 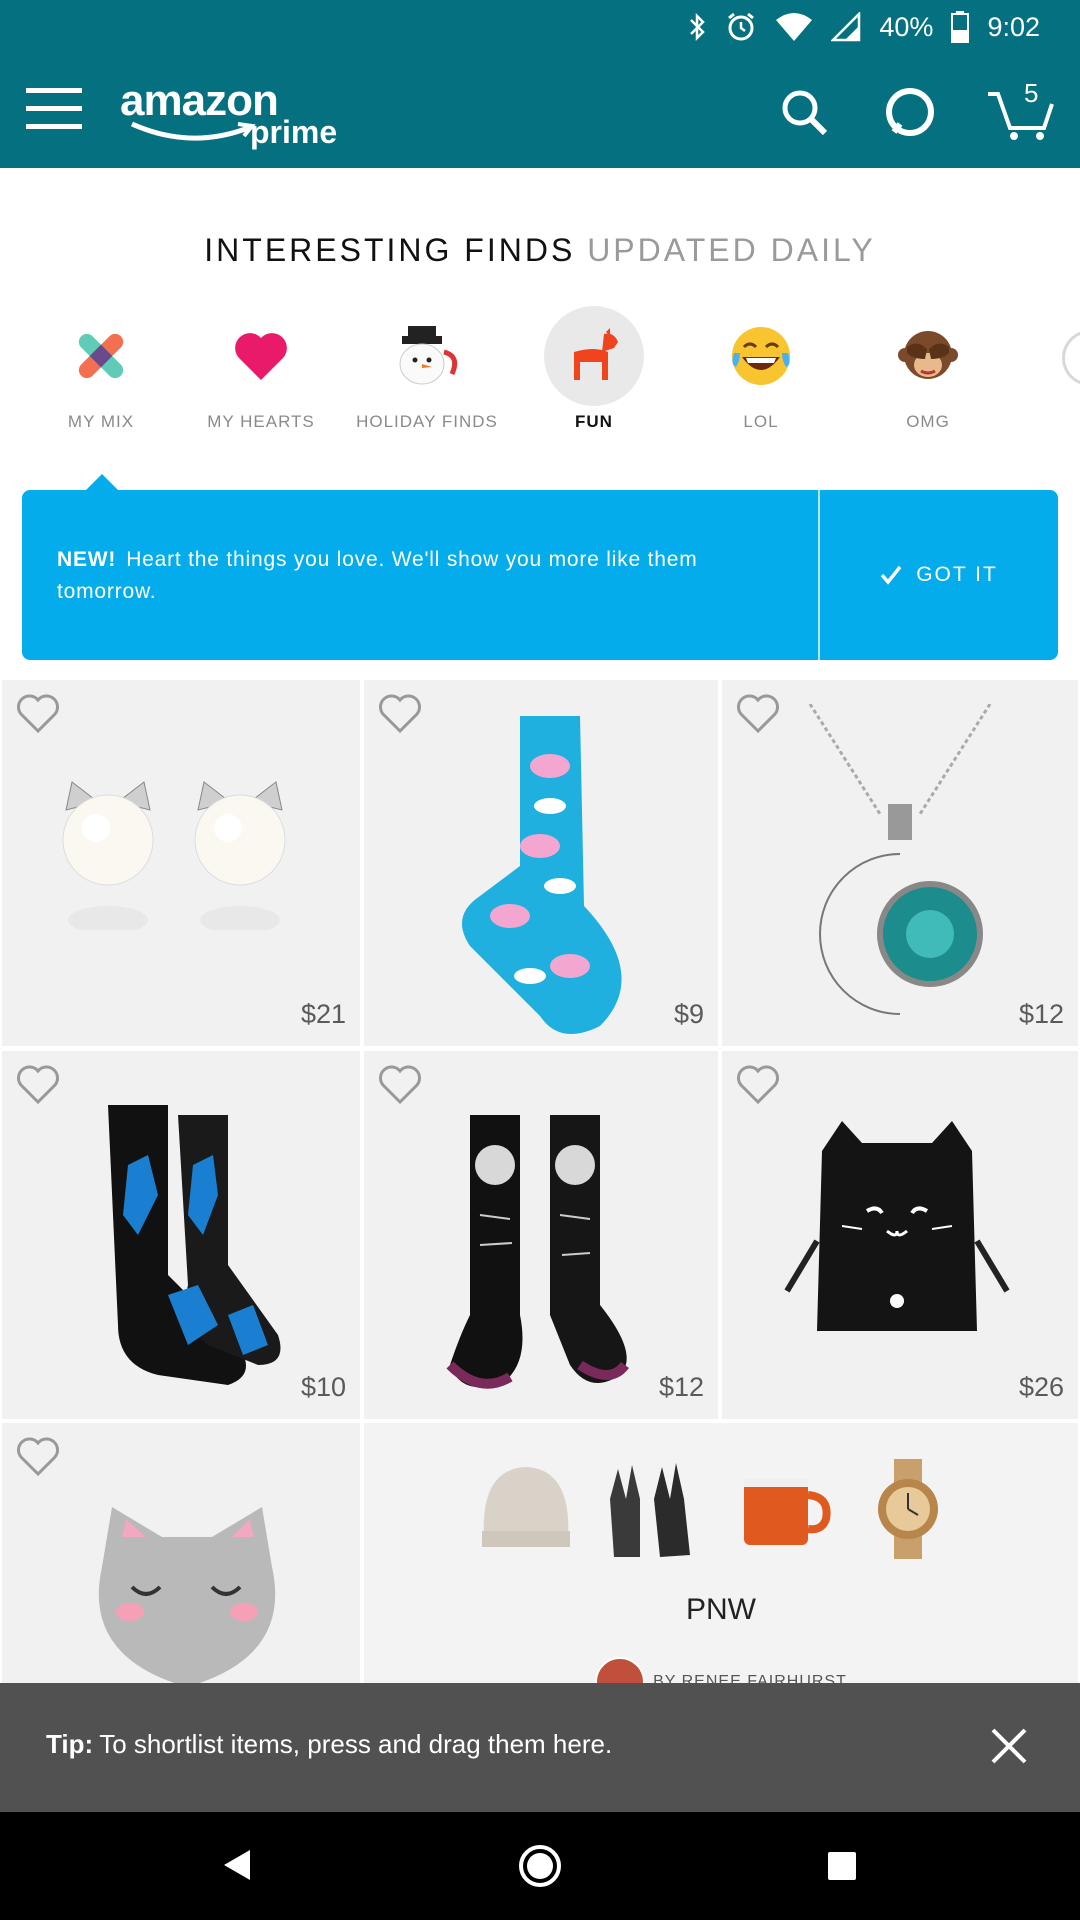 I want to click on laughing-emoji-icon, so click(x=761, y=356).